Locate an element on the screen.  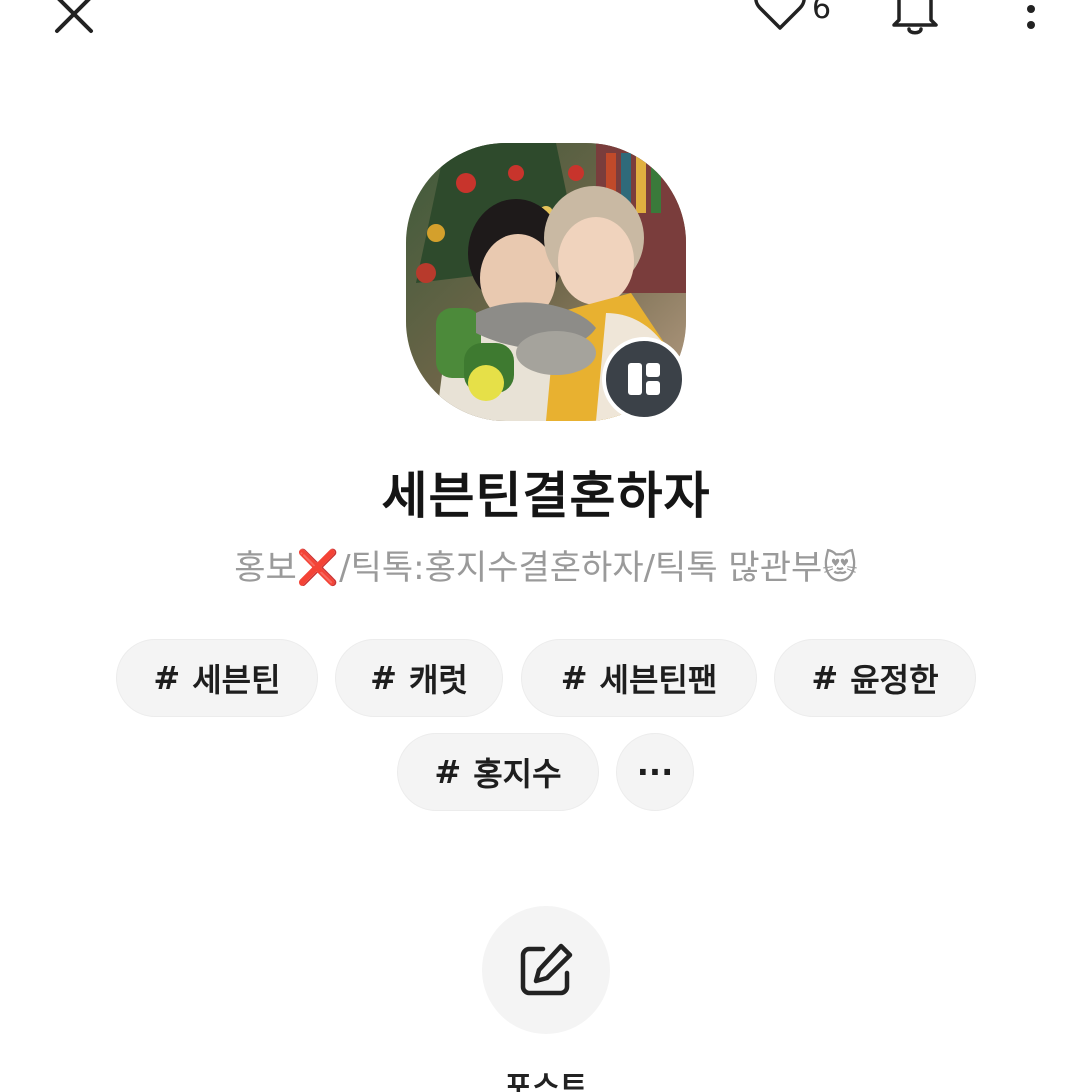
tag-chip-carat: # 캐럿 is located at coordinates (419, 678).